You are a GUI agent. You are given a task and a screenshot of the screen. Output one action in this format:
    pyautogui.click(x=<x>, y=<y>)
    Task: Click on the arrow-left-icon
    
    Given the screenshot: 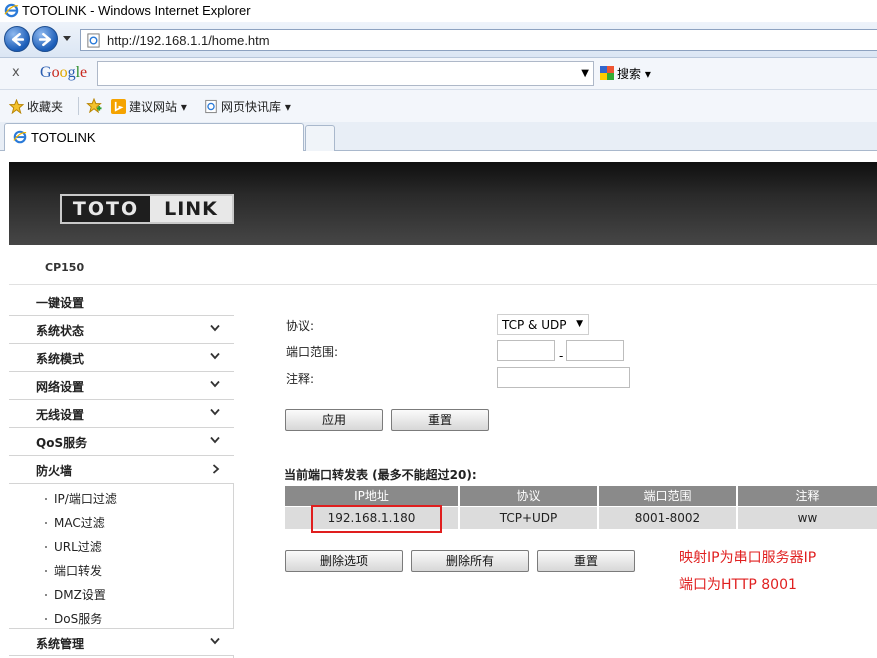 What is the action you would take?
    pyautogui.click(x=18, y=39)
    